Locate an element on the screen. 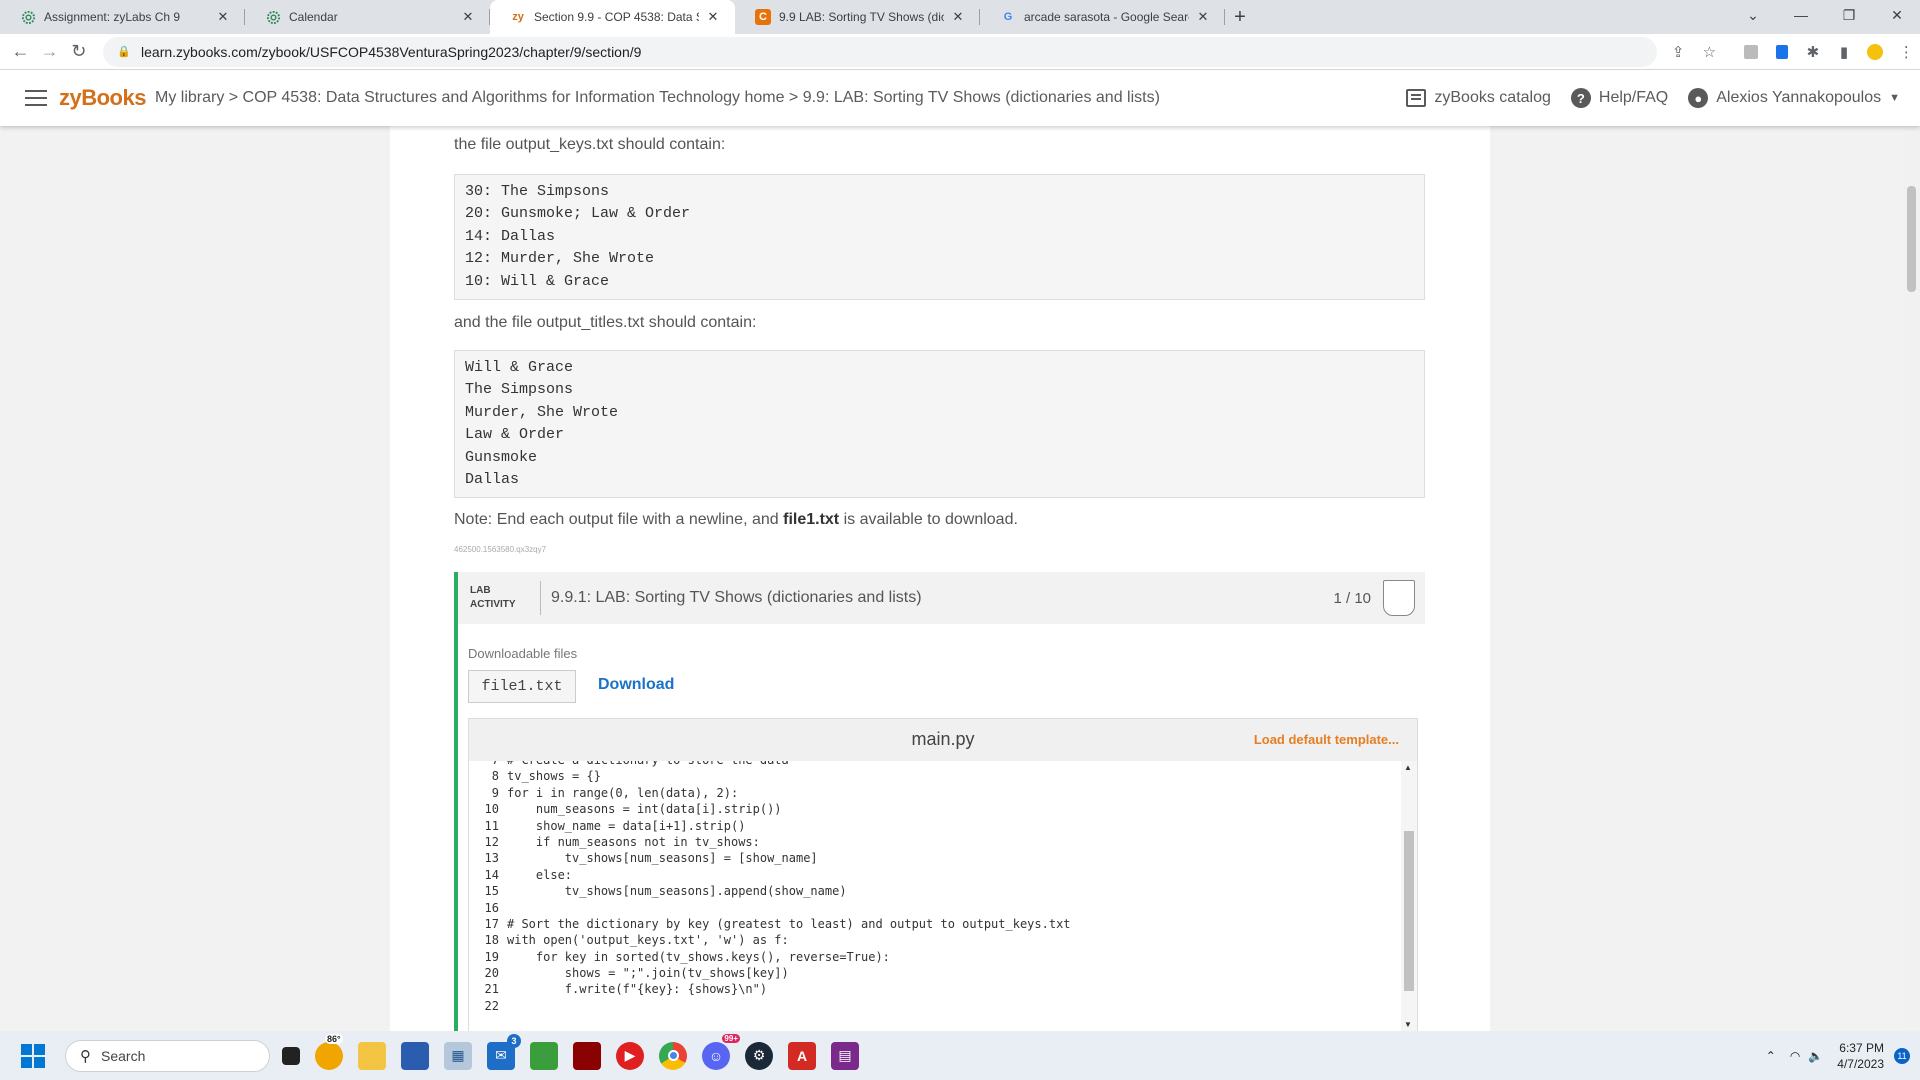  chrome-icon is located at coordinates (673, 1055).